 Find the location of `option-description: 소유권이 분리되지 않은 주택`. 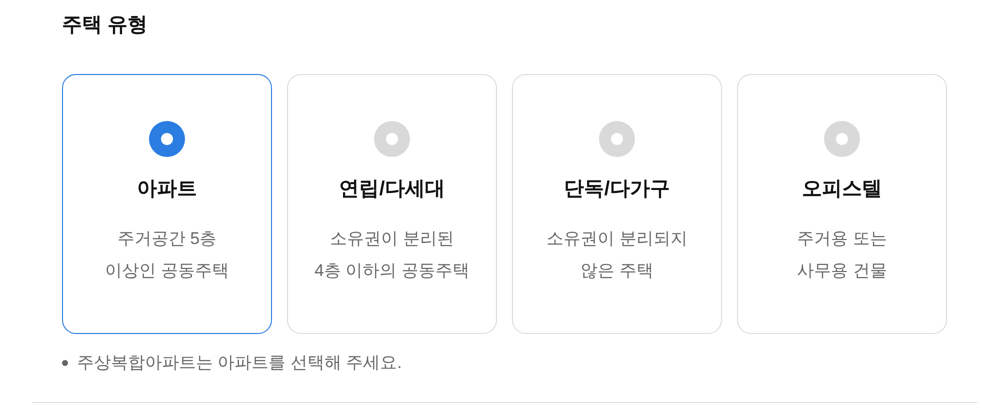

option-description: 소유권이 분리되지 않은 주택 is located at coordinates (617, 255).